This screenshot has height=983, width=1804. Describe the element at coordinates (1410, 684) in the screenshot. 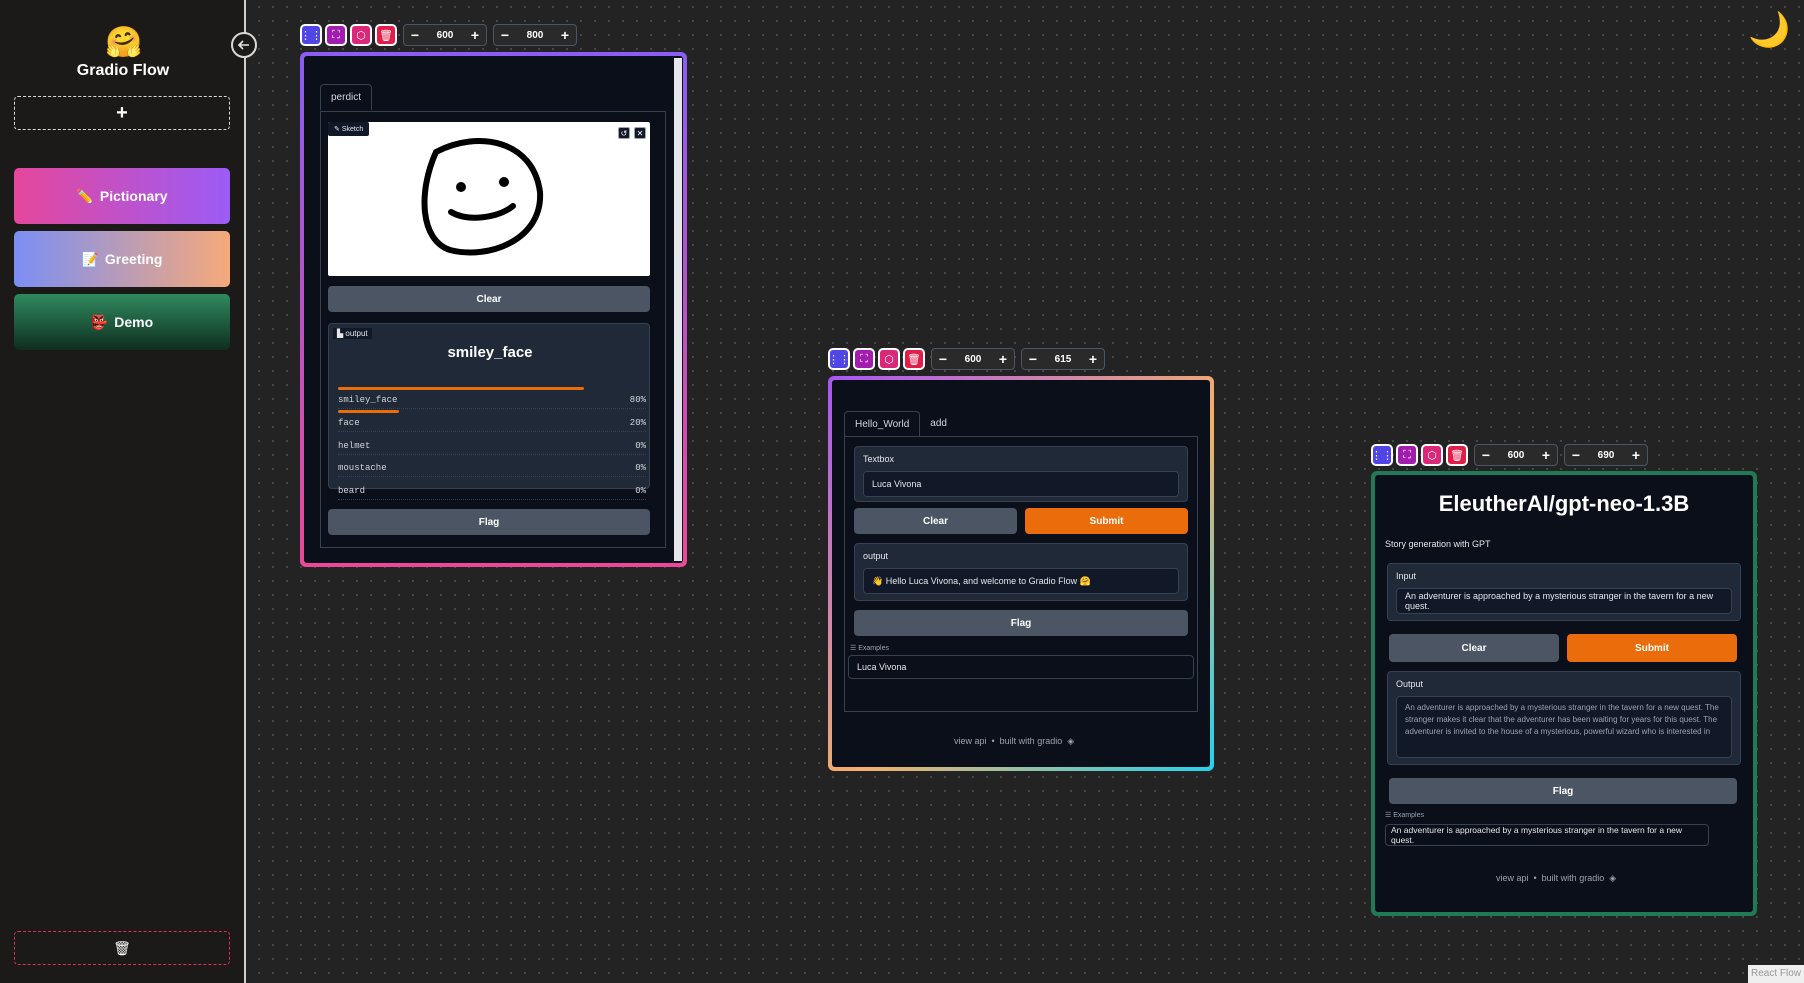

I see `output-label: Output` at that location.